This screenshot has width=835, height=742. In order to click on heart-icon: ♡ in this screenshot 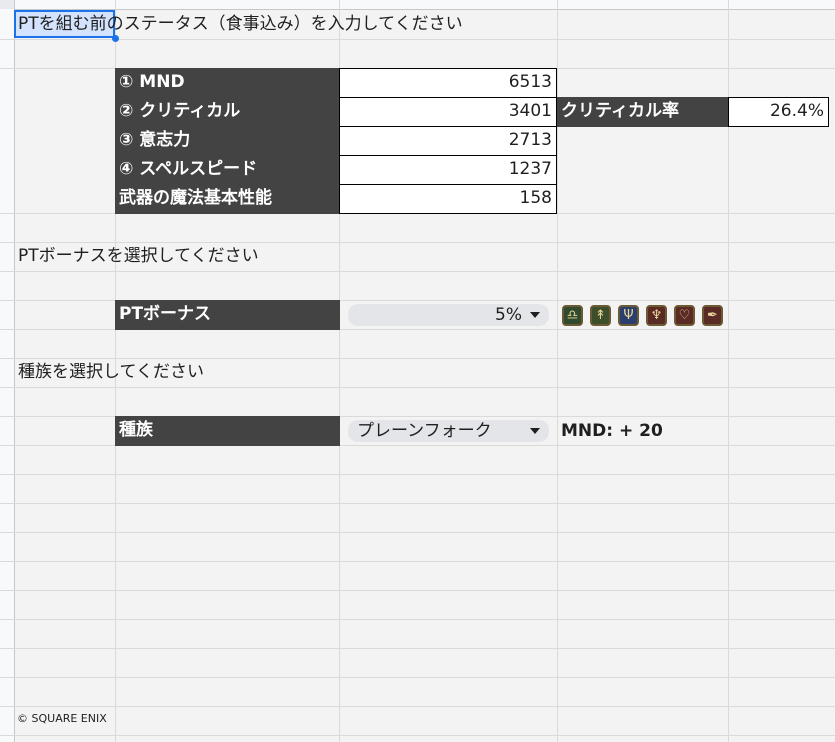, I will do `click(684, 315)`.